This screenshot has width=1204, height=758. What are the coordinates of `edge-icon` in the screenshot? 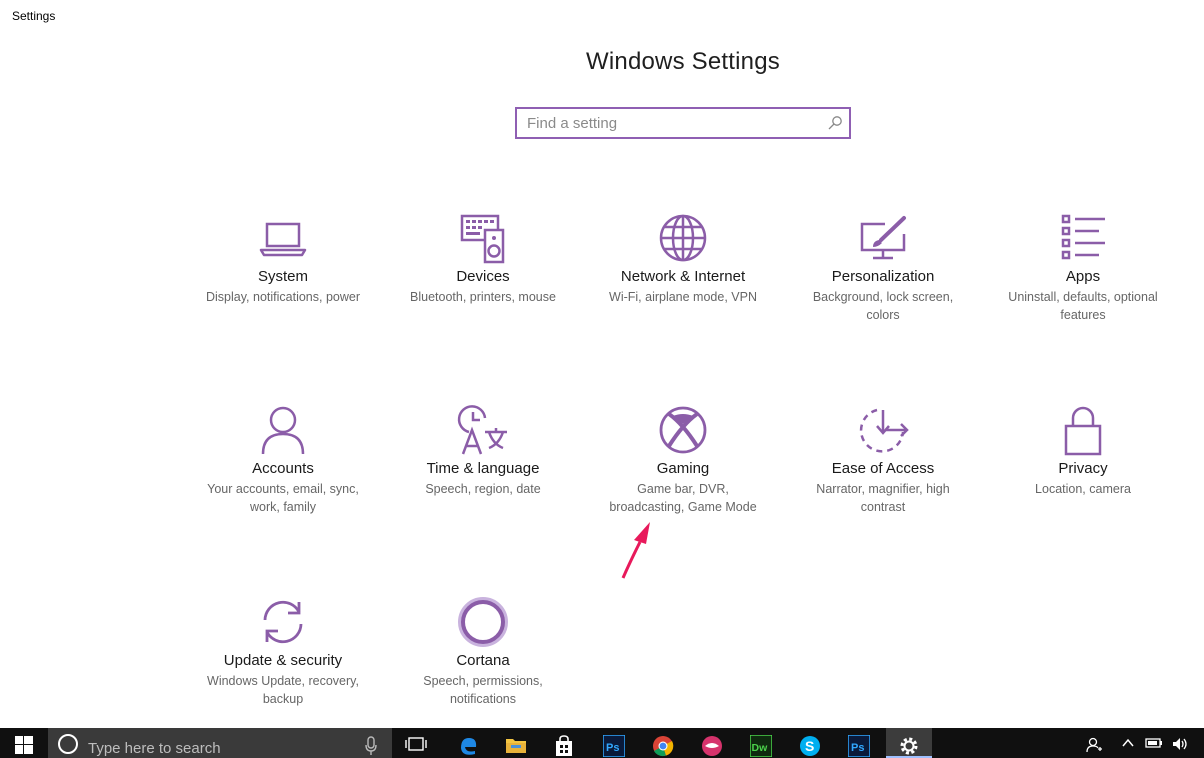 It's located at (469, 746).